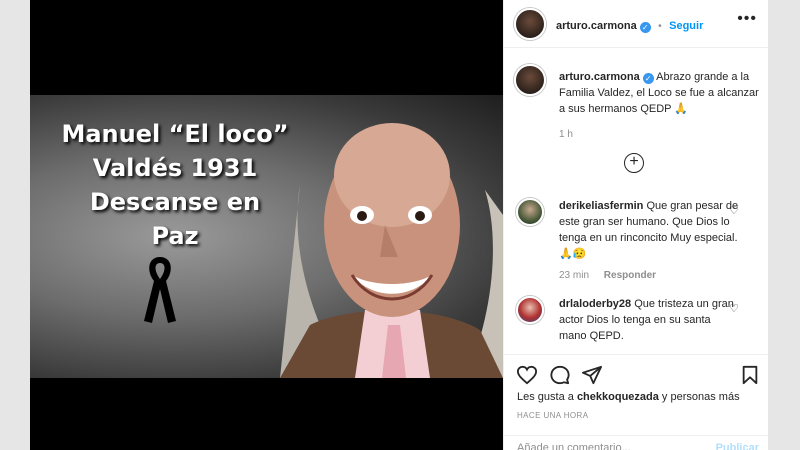 This screenshot has width=800, height=450. I want to click on poster-line-4: Paz, so click(175, 236).